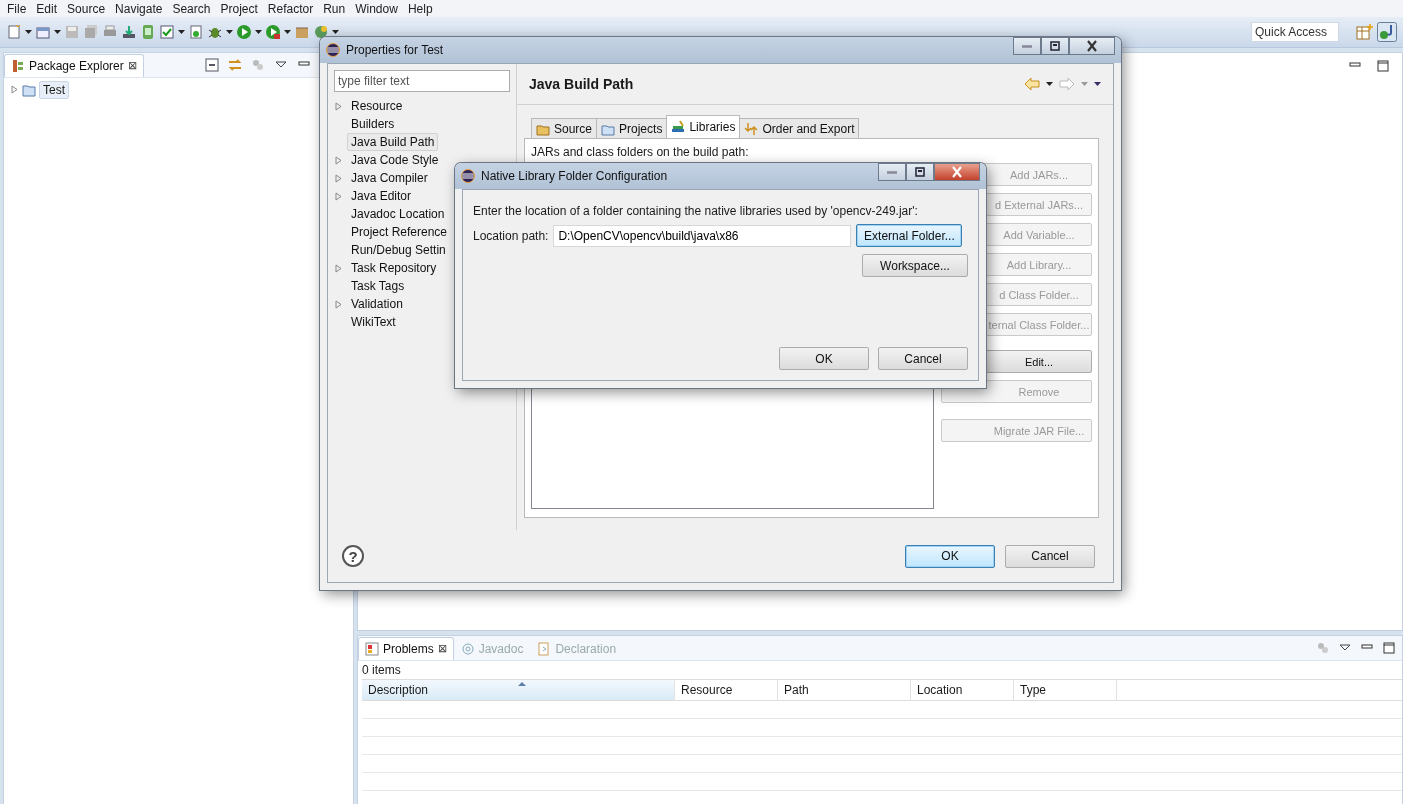 The width and height of the screenshot is (1403, 804). What do you see at coordinates (393, 142) in the screenshot?
I see `nav-item: Java Build Path` at bounding box center [393, 142].